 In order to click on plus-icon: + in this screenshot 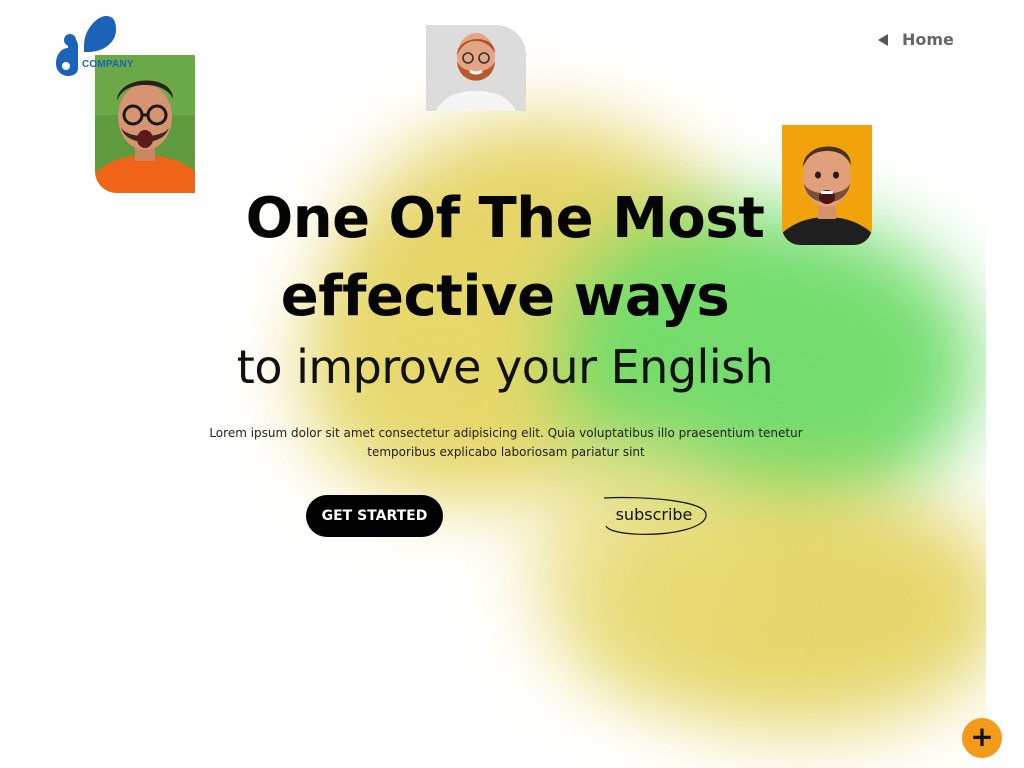, I will do `click(982, 736)`.